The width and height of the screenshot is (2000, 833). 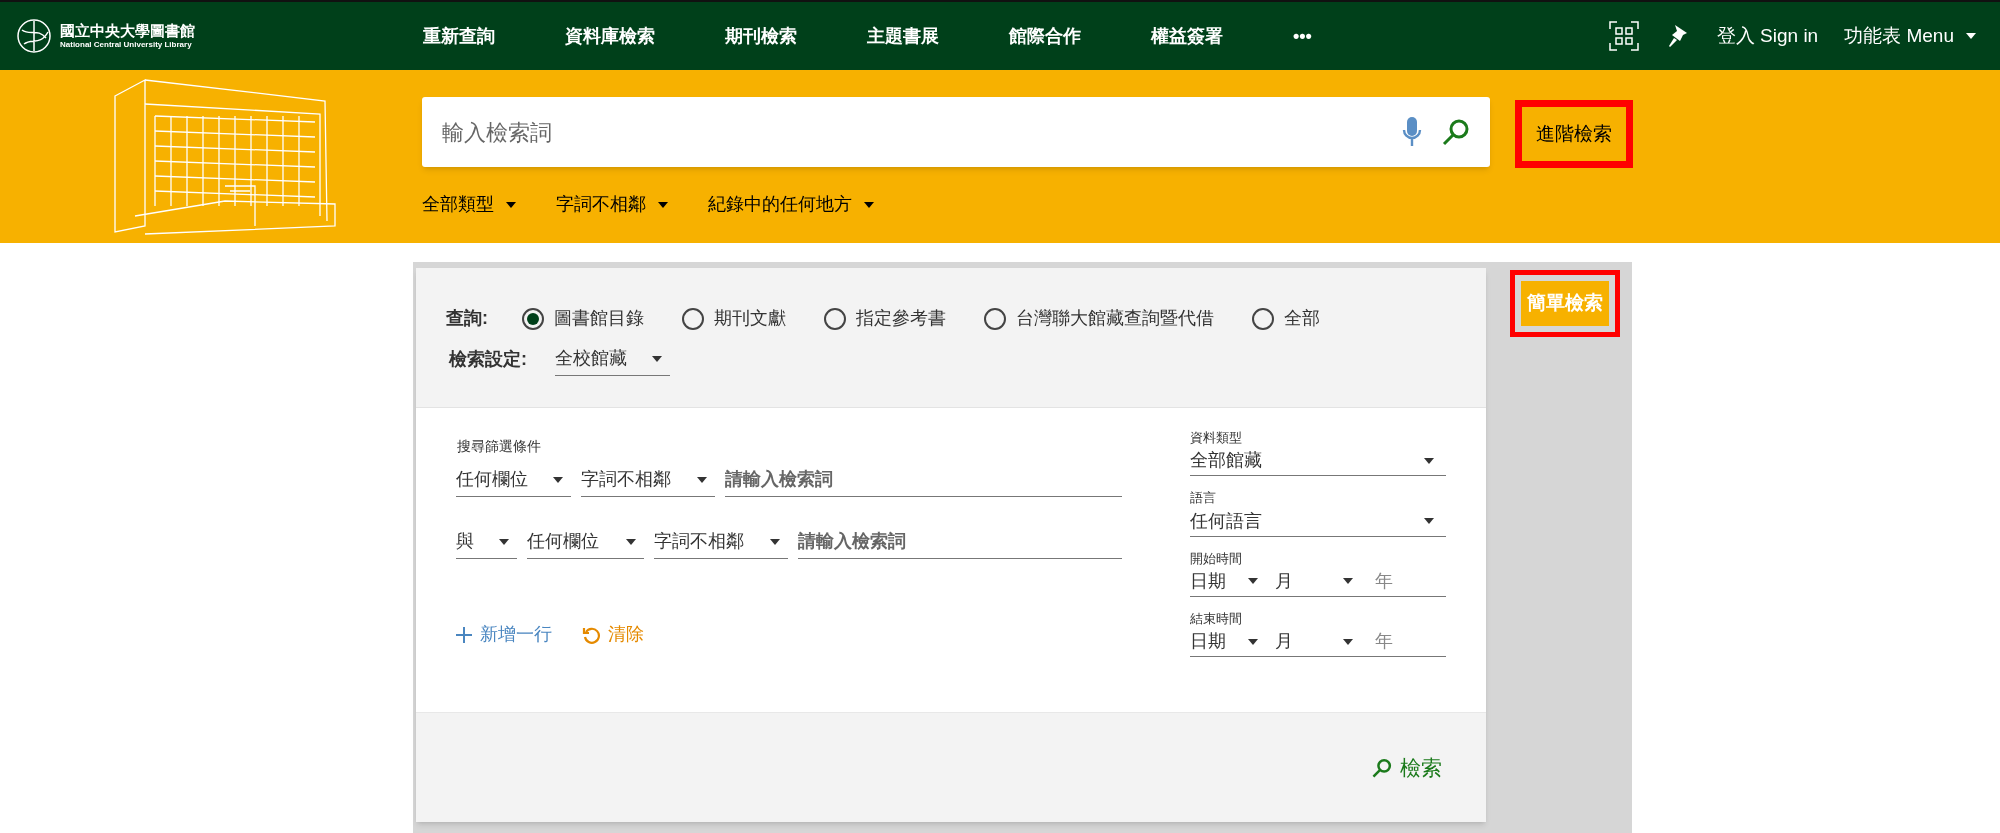 What do you see at coordinates (1187, 36) in the screenshot?
I see `nav-link: 權益簽署` at bounding box center [1187, 36].